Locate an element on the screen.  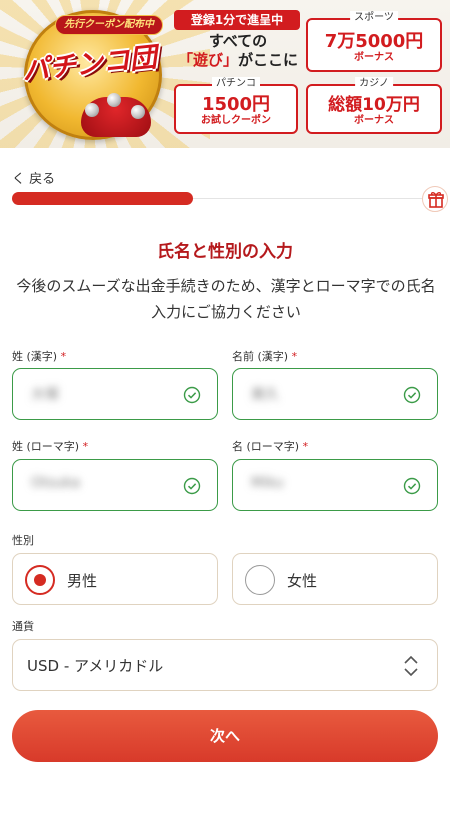
promo-label: スポーツ is located at coordinates (374, 18).